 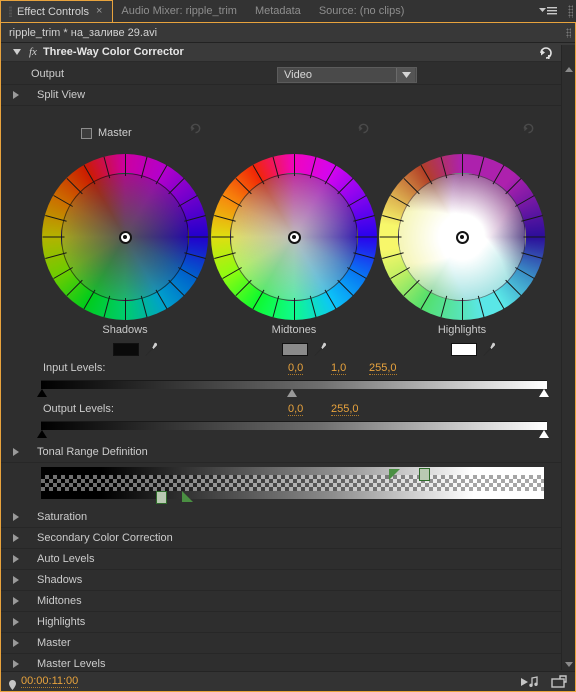 I want to click on play-audio-icon, so click(x=530, y=681).